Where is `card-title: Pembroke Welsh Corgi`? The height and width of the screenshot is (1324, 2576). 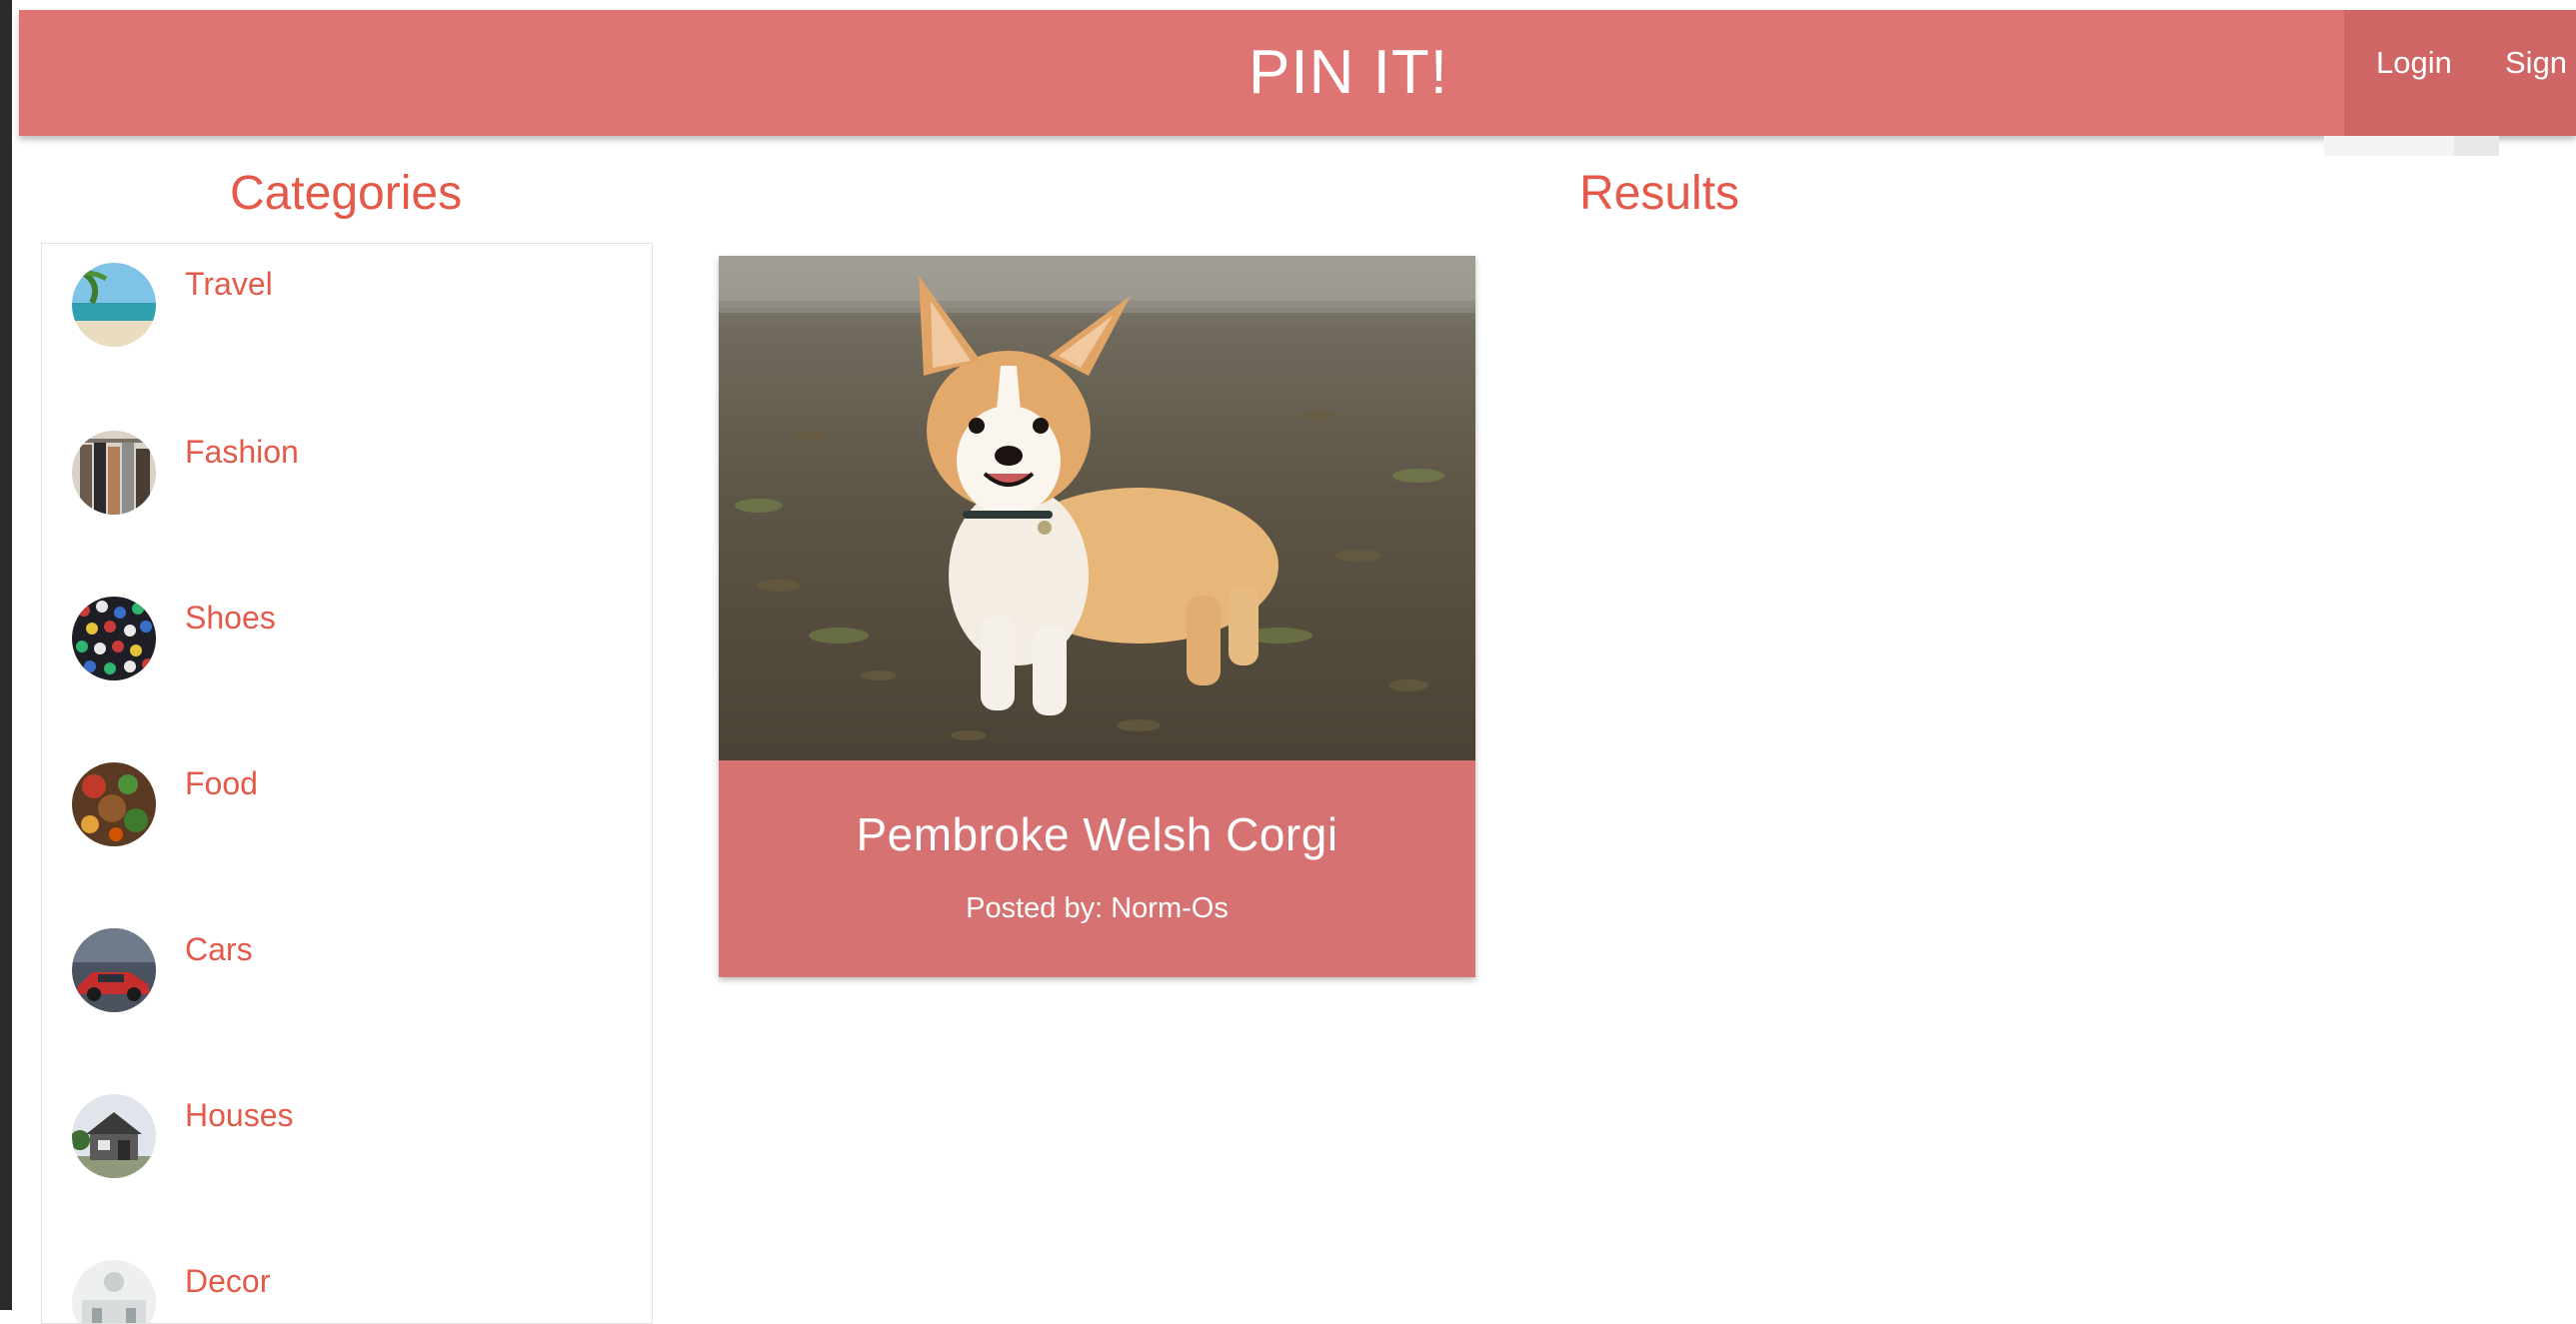
card-title: Pembroke Welsh Corgi is located at coordinates (1097, 834).